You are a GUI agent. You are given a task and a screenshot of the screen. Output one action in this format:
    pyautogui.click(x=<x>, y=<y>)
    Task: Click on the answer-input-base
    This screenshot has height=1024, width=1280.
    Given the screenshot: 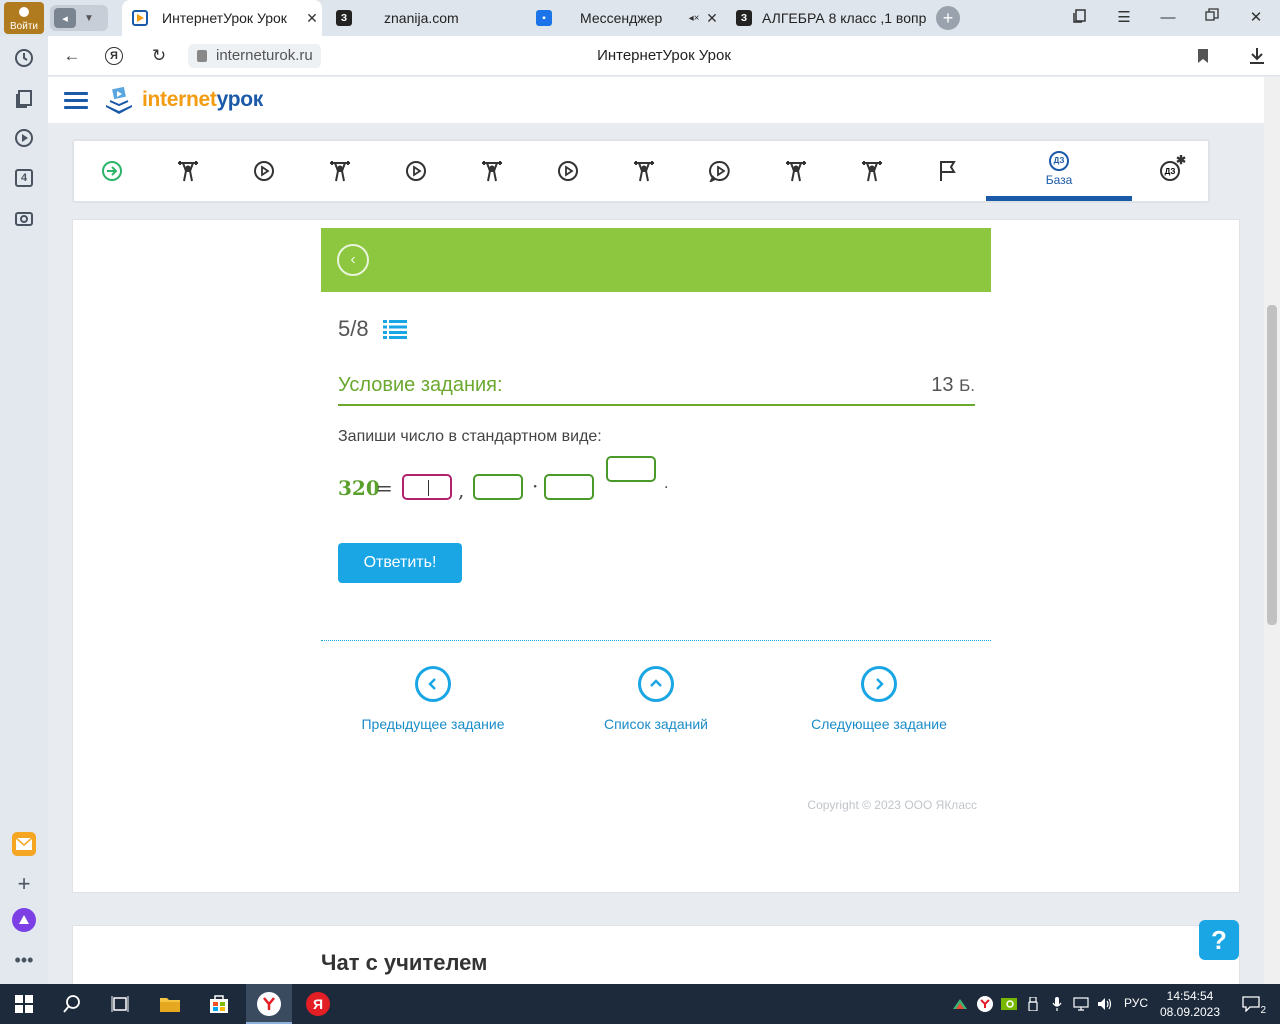 What is the action you would take?
    pyautogui.click(x=569, y=487)
    